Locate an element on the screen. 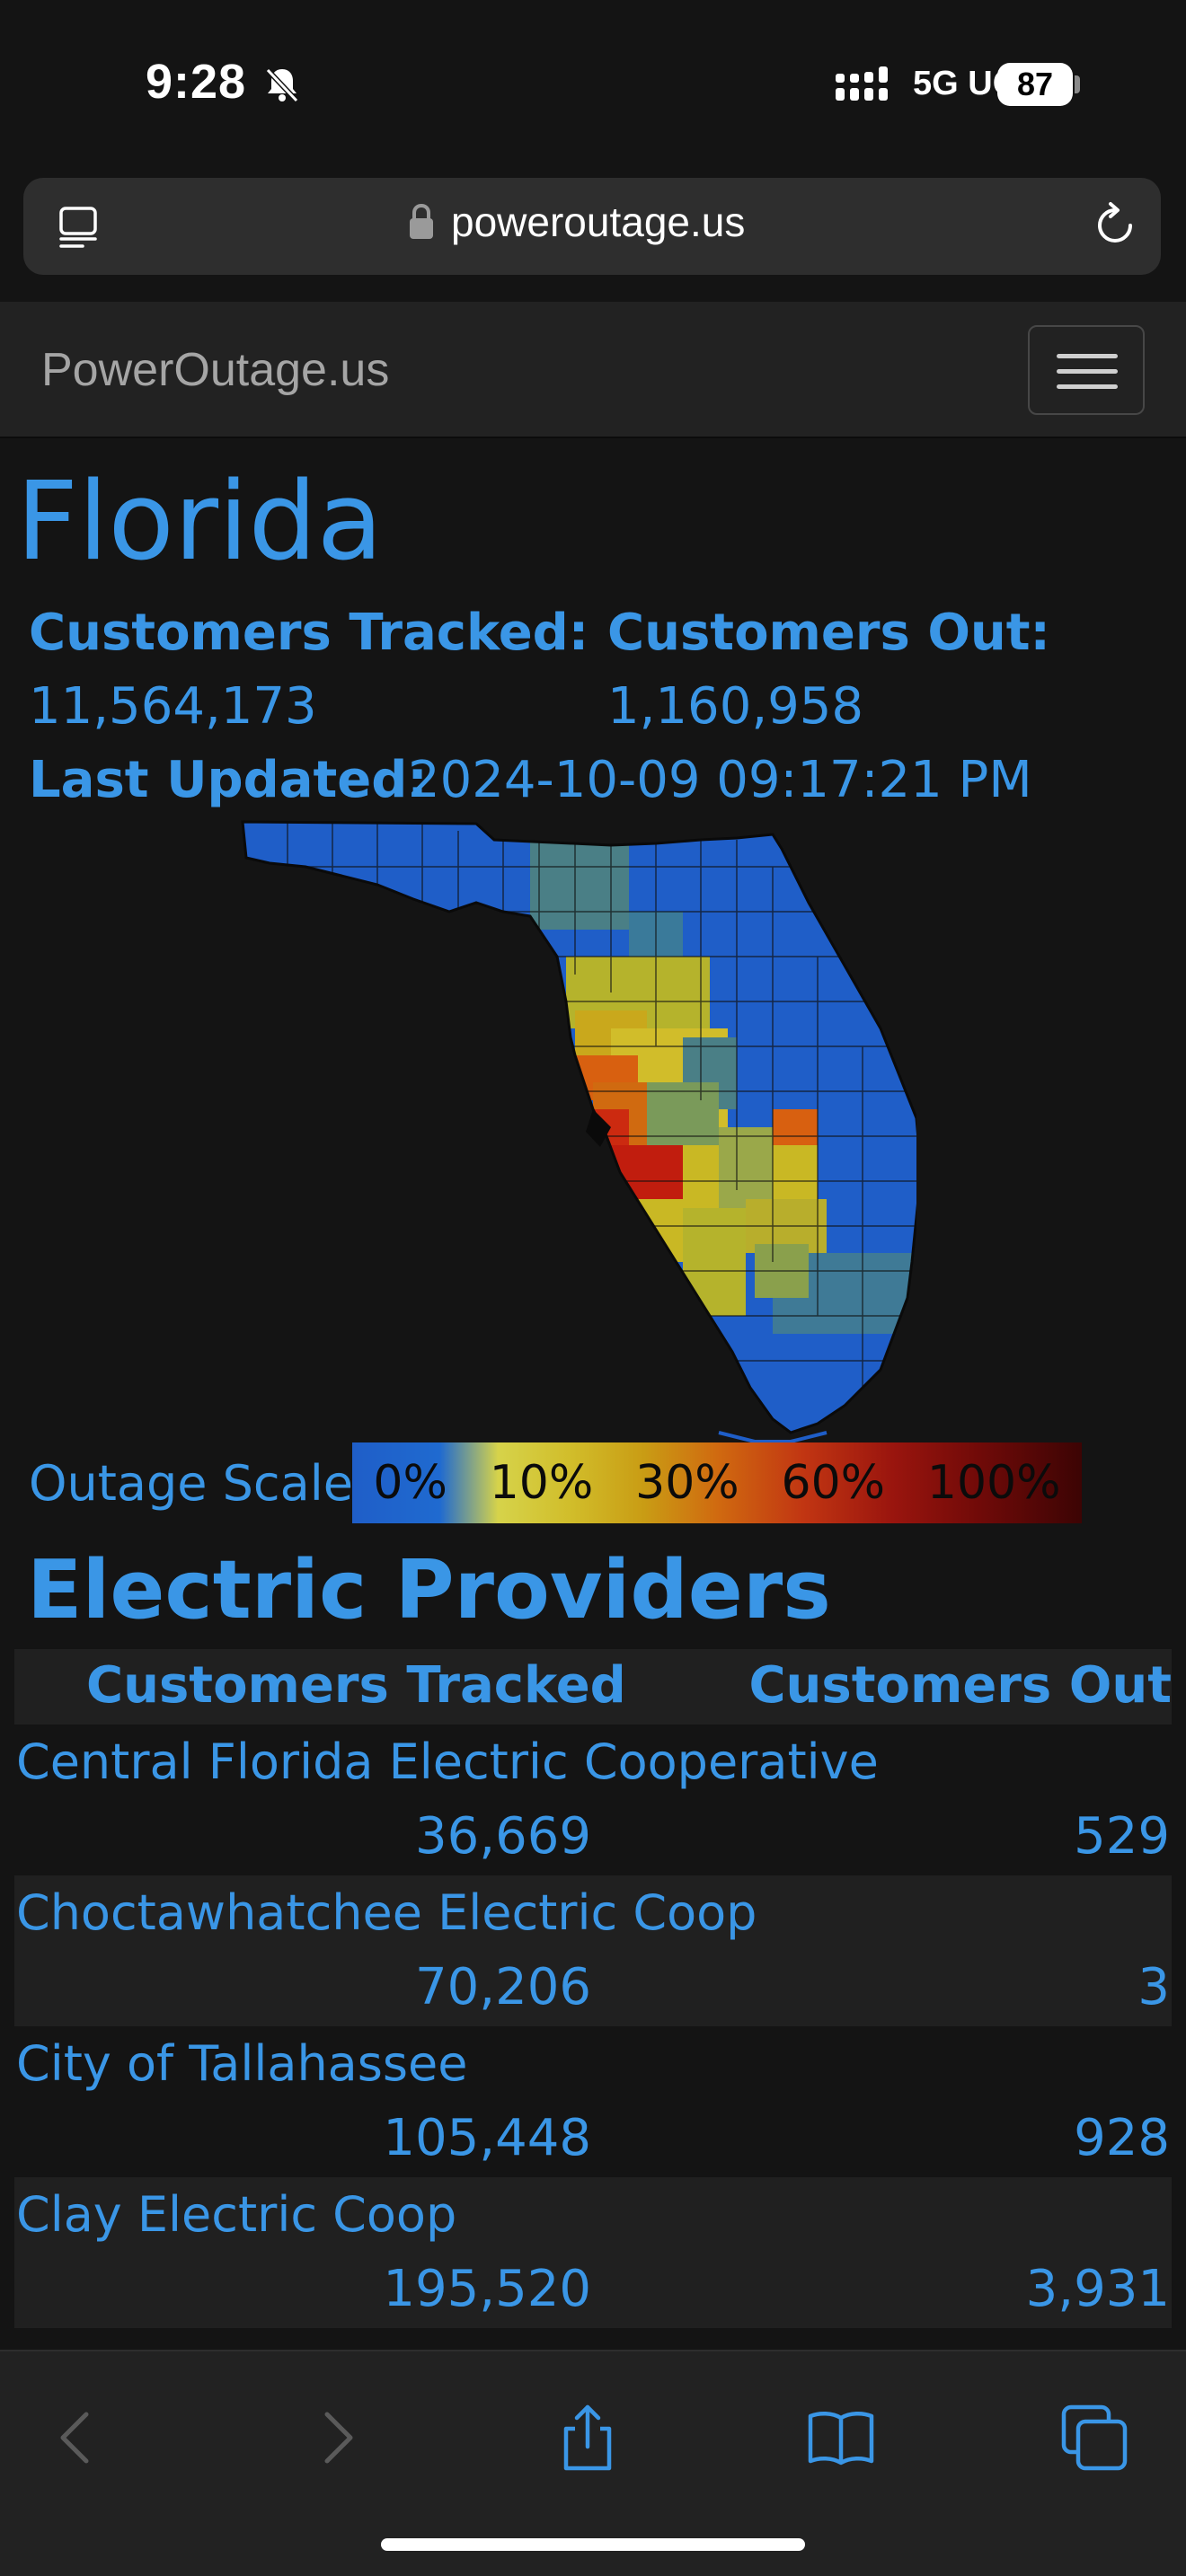 The width and height of the screenshot is (1186, 2576). last-updated-value: 2024-10-09 09:17:21 PM is located at coordinates (720, 780).